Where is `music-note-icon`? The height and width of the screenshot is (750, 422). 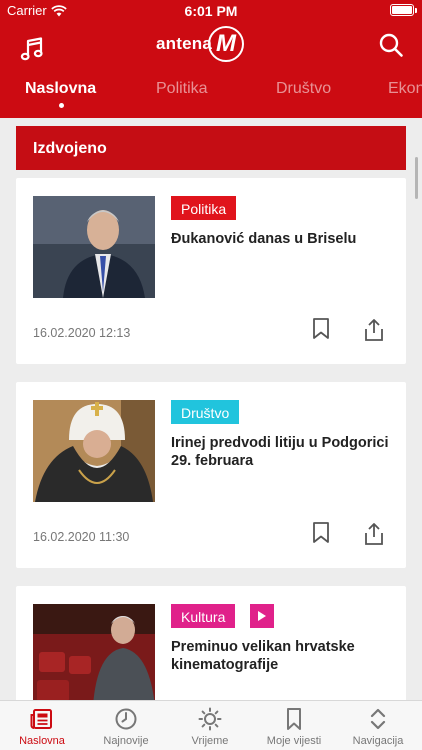 music-note-icon is located at coordinates (32, 49).